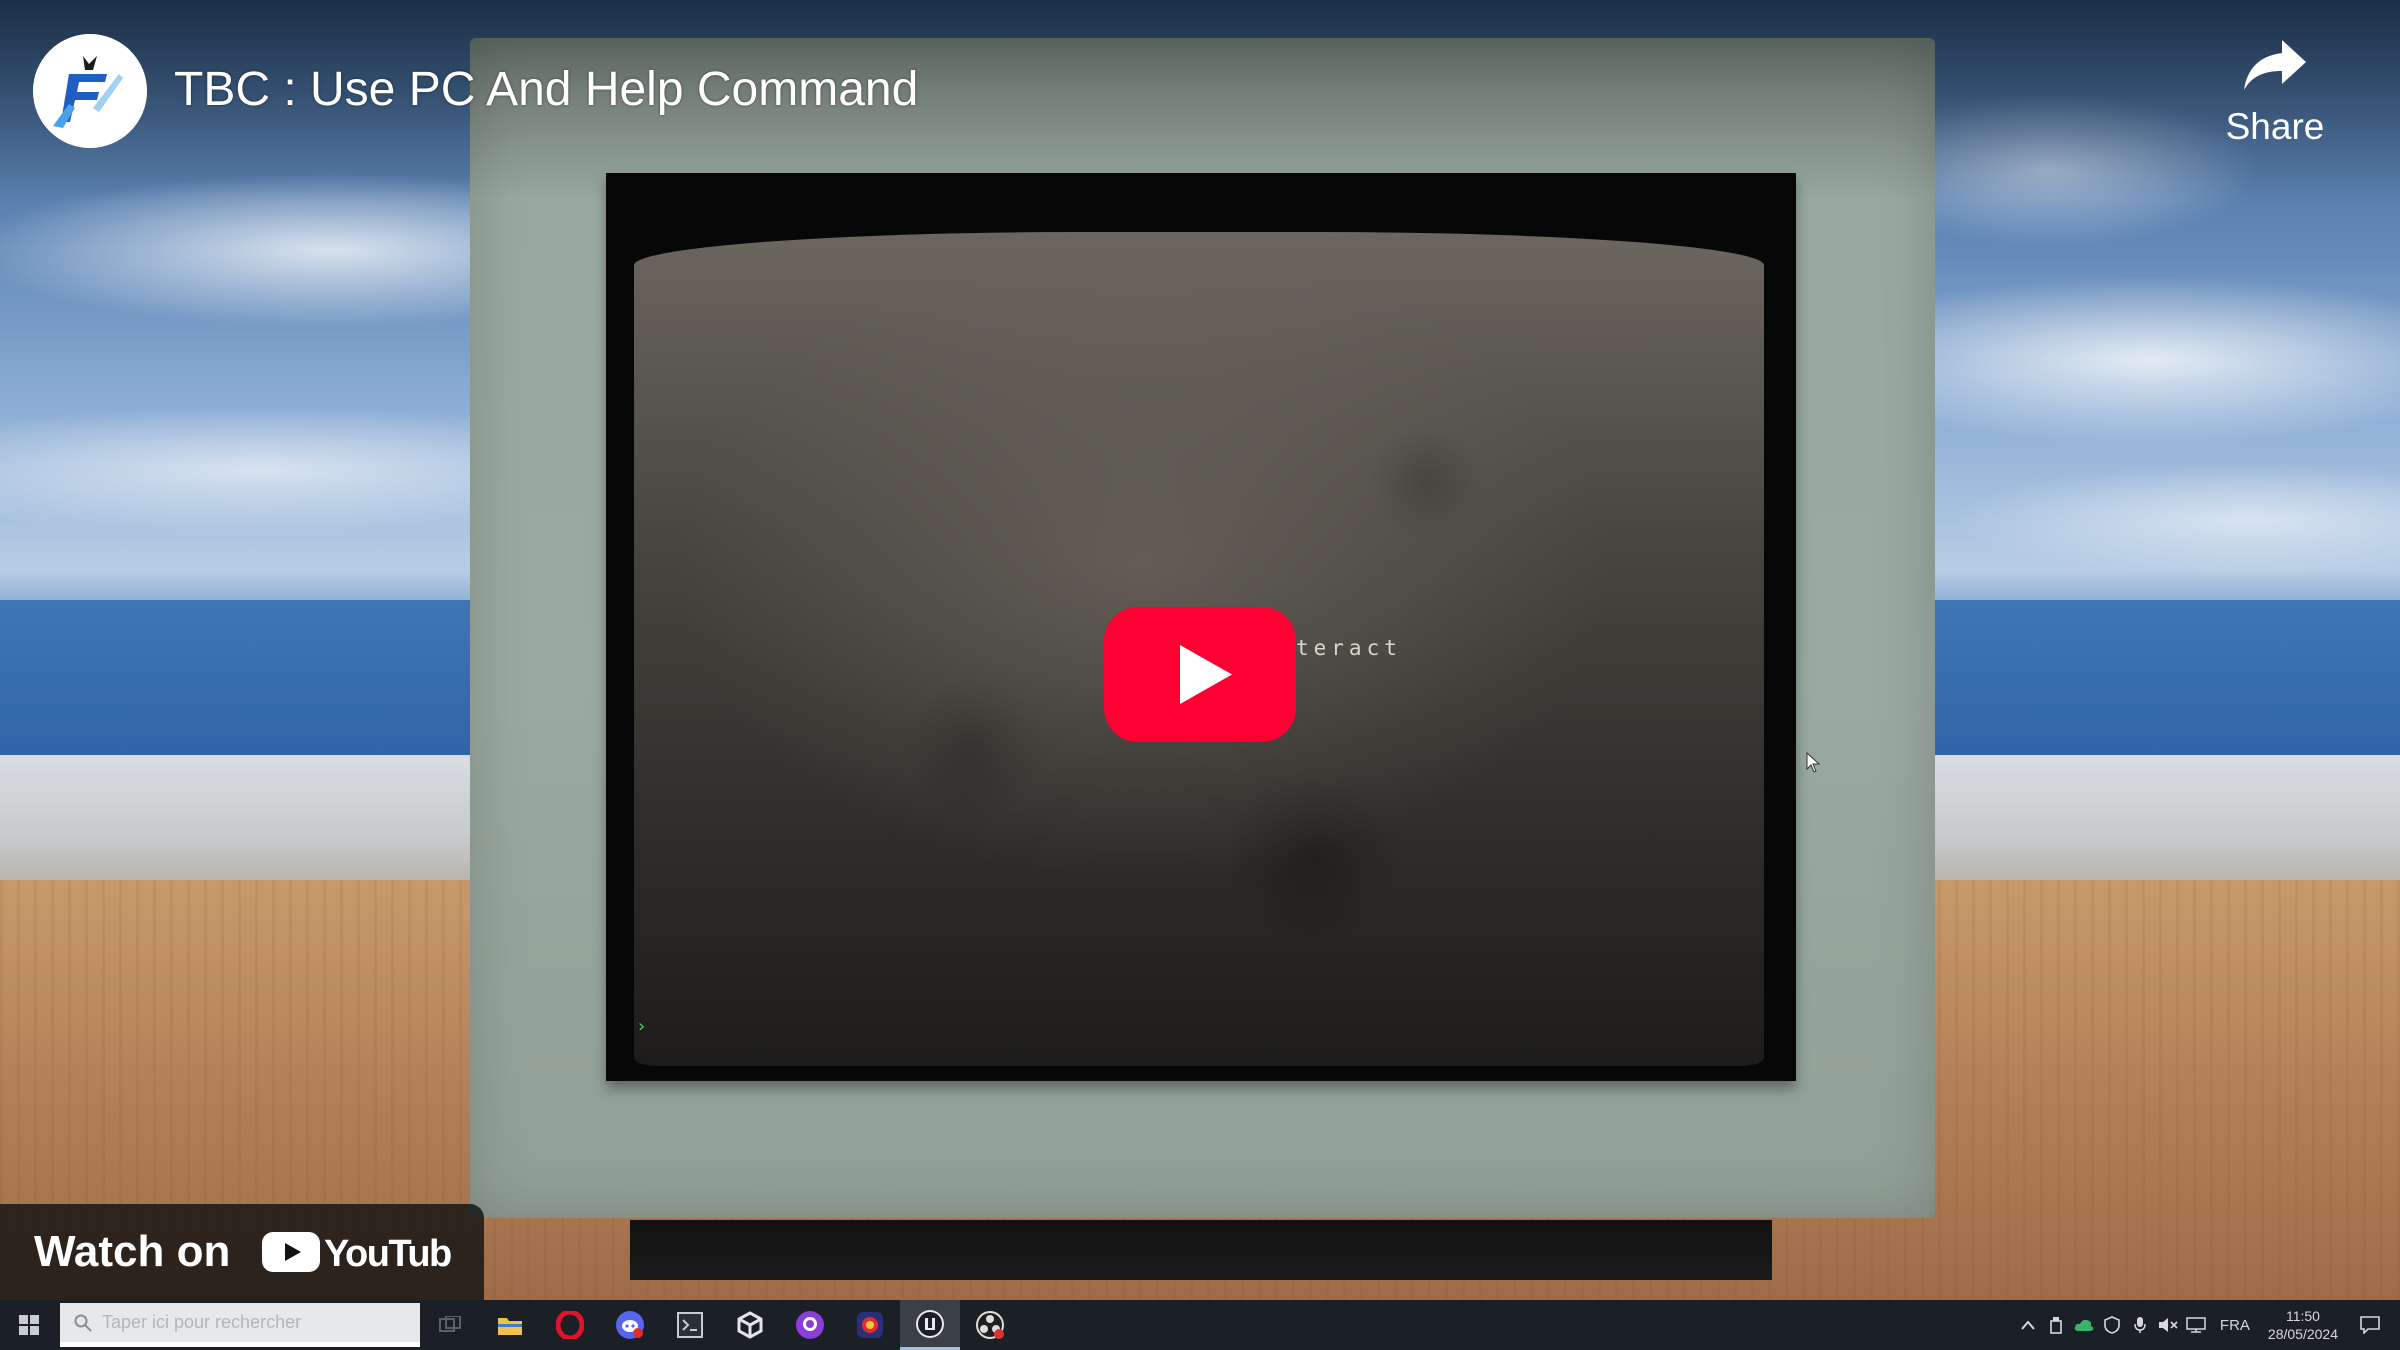  What do you see at coordinates (2140, 1325) in the screenshot?
I see `microphone-icon` at bounding box center [2140, 1325].